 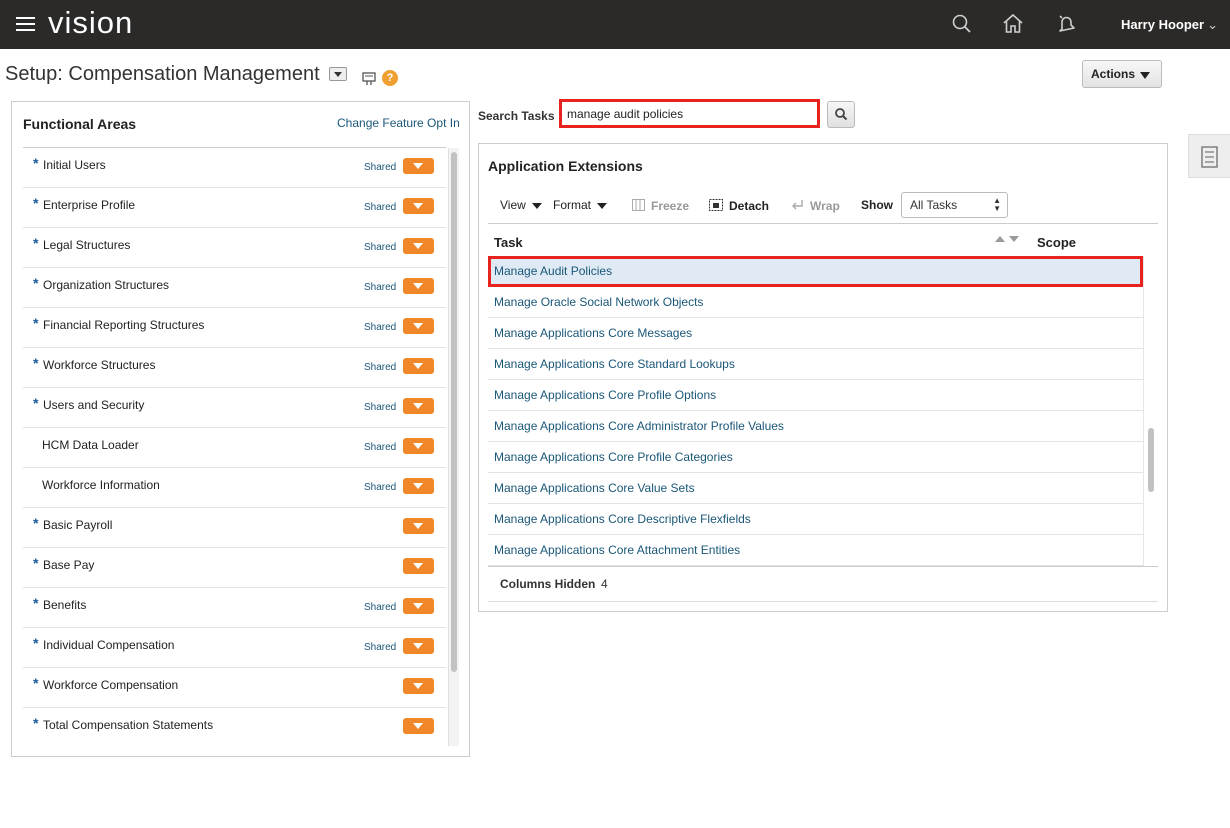 What do you see at coordinates (1150, 411) in the screenshot?
I see `tasks-table-scrollbar` at bounding box center [1150, 411].